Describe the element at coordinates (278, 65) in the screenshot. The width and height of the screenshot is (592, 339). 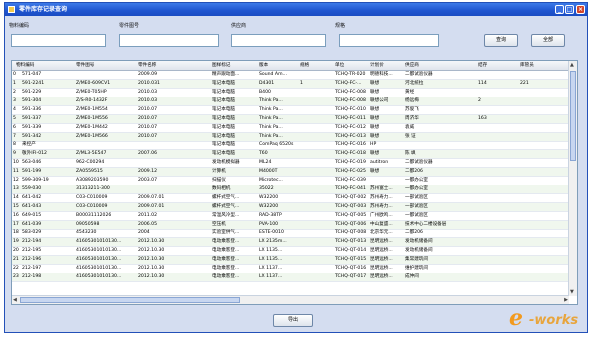
I see `column-header: 版本` at that location.